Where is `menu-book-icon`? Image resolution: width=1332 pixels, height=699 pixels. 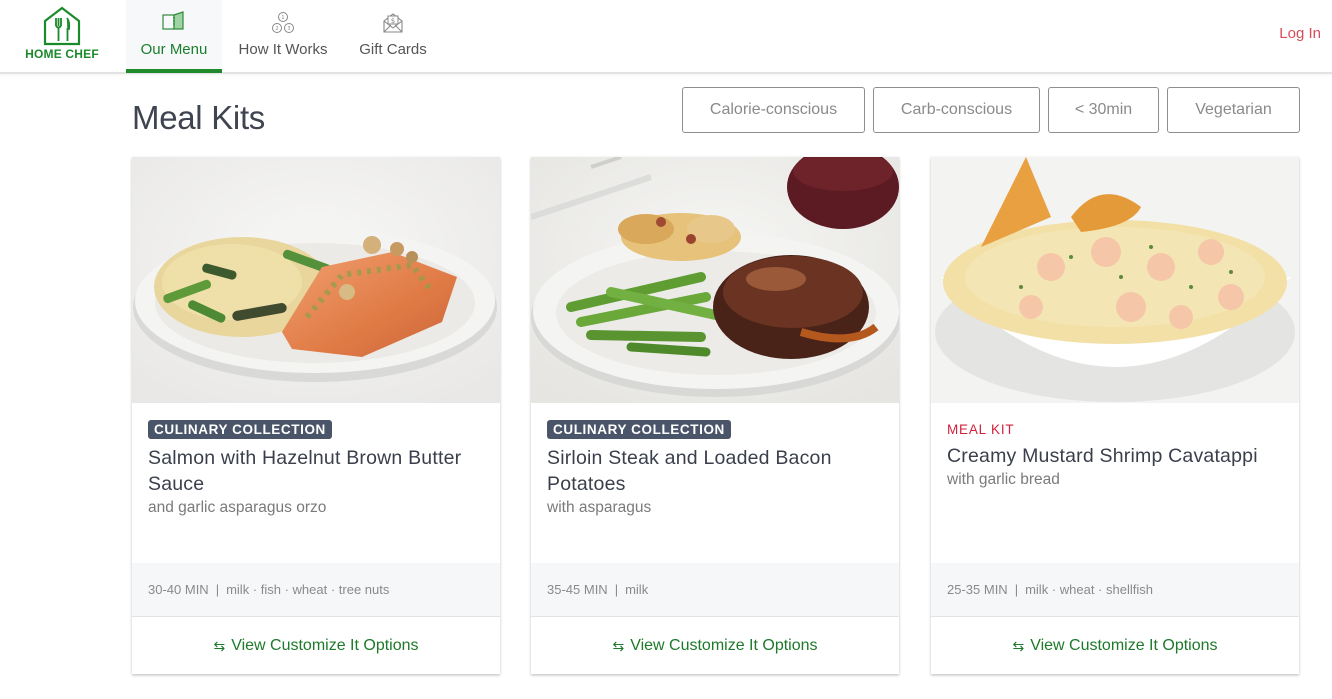
menu-book-icon is located at coordinates (174, 24).